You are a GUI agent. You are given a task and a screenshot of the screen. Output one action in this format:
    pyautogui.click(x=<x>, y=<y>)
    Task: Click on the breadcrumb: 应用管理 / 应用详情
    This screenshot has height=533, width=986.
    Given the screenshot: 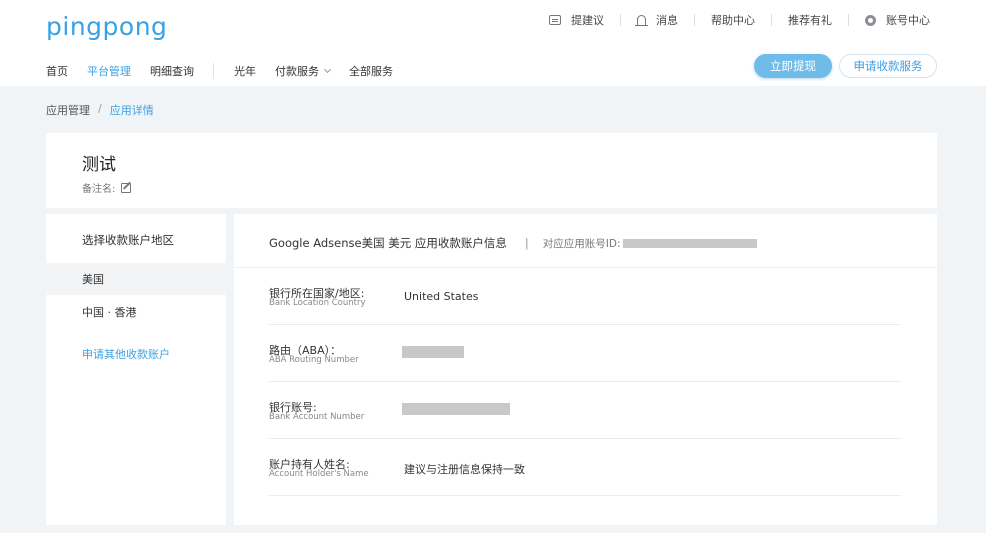 What is the action you would take?
    pyautogui.click(x=100, y=110)
    